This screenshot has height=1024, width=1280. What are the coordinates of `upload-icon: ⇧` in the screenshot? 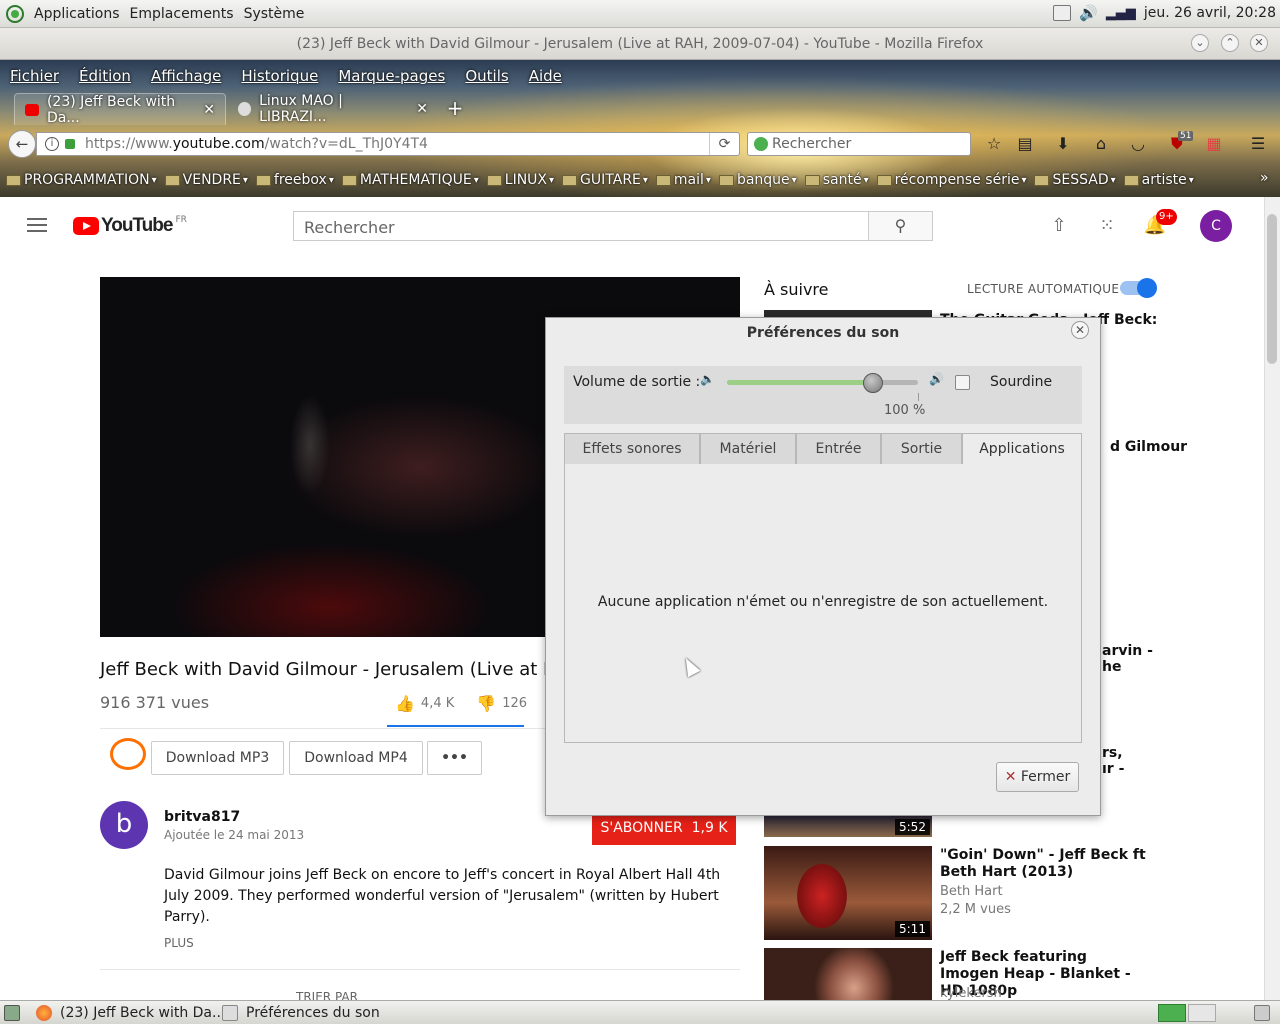 It's located at (1059, 226).